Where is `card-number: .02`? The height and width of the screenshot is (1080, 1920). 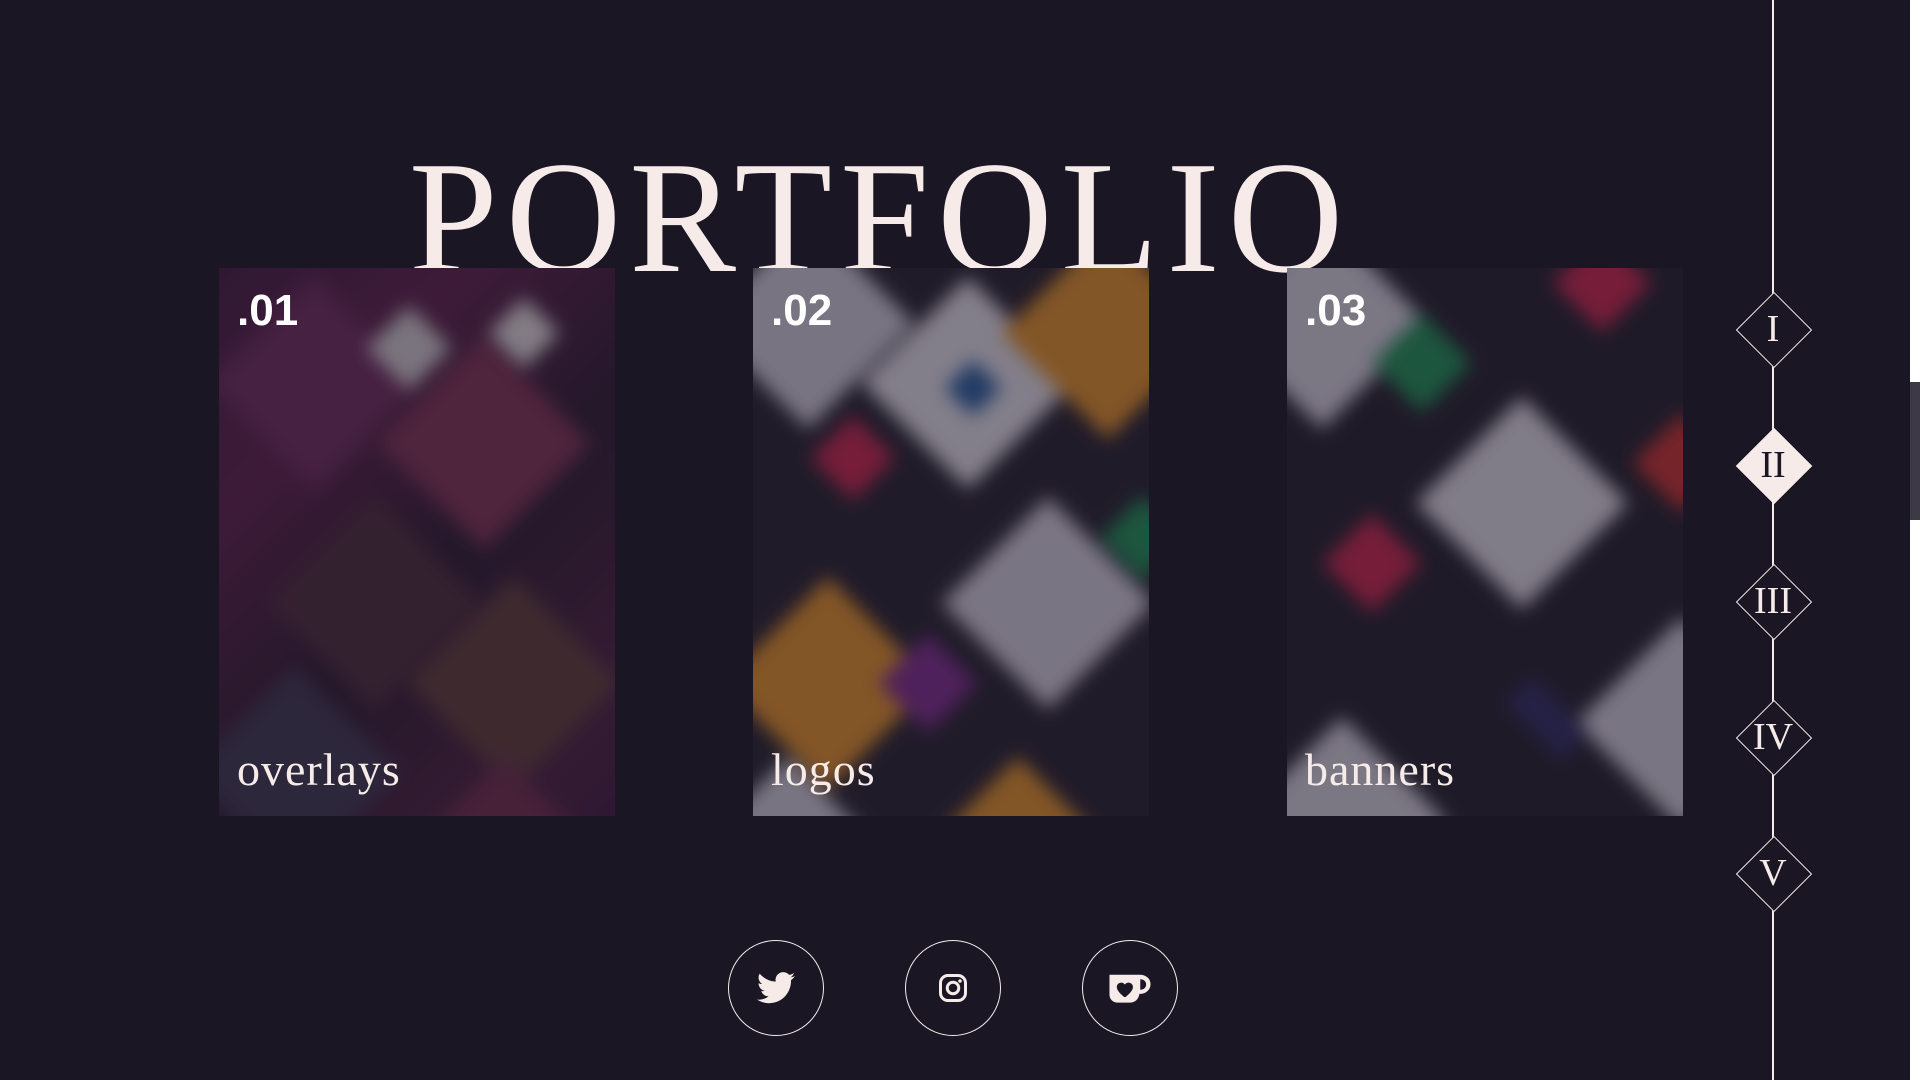 card-number: .02 is located at coordinates (802, 310).